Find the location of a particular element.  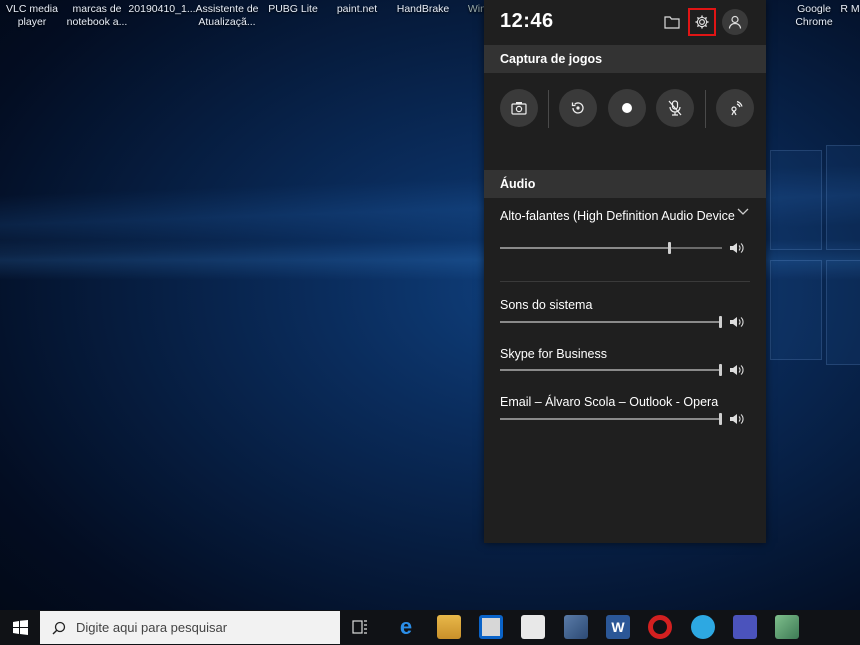

word-icon: W is located at coordinates (618, 627).